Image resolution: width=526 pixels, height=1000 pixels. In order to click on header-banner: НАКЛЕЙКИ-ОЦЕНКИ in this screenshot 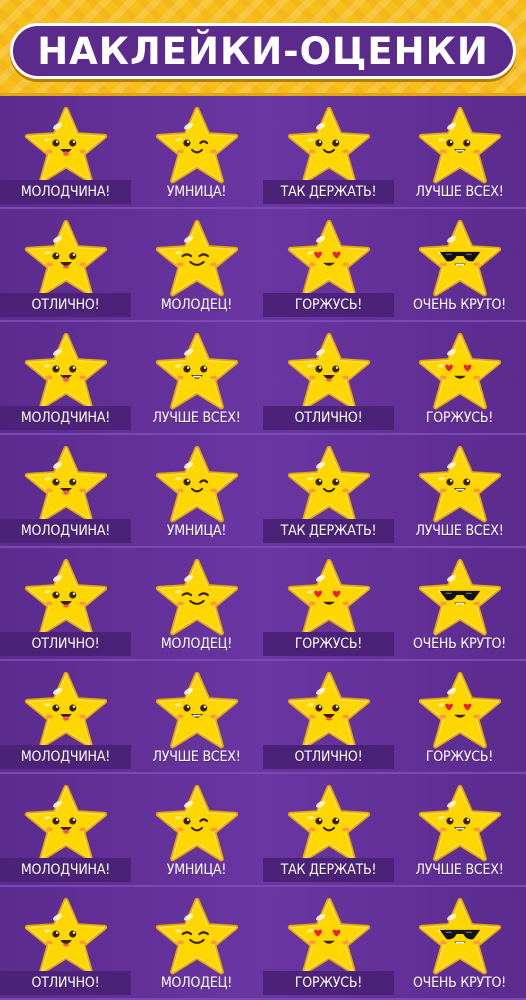, I will do `click(263, 48)`.